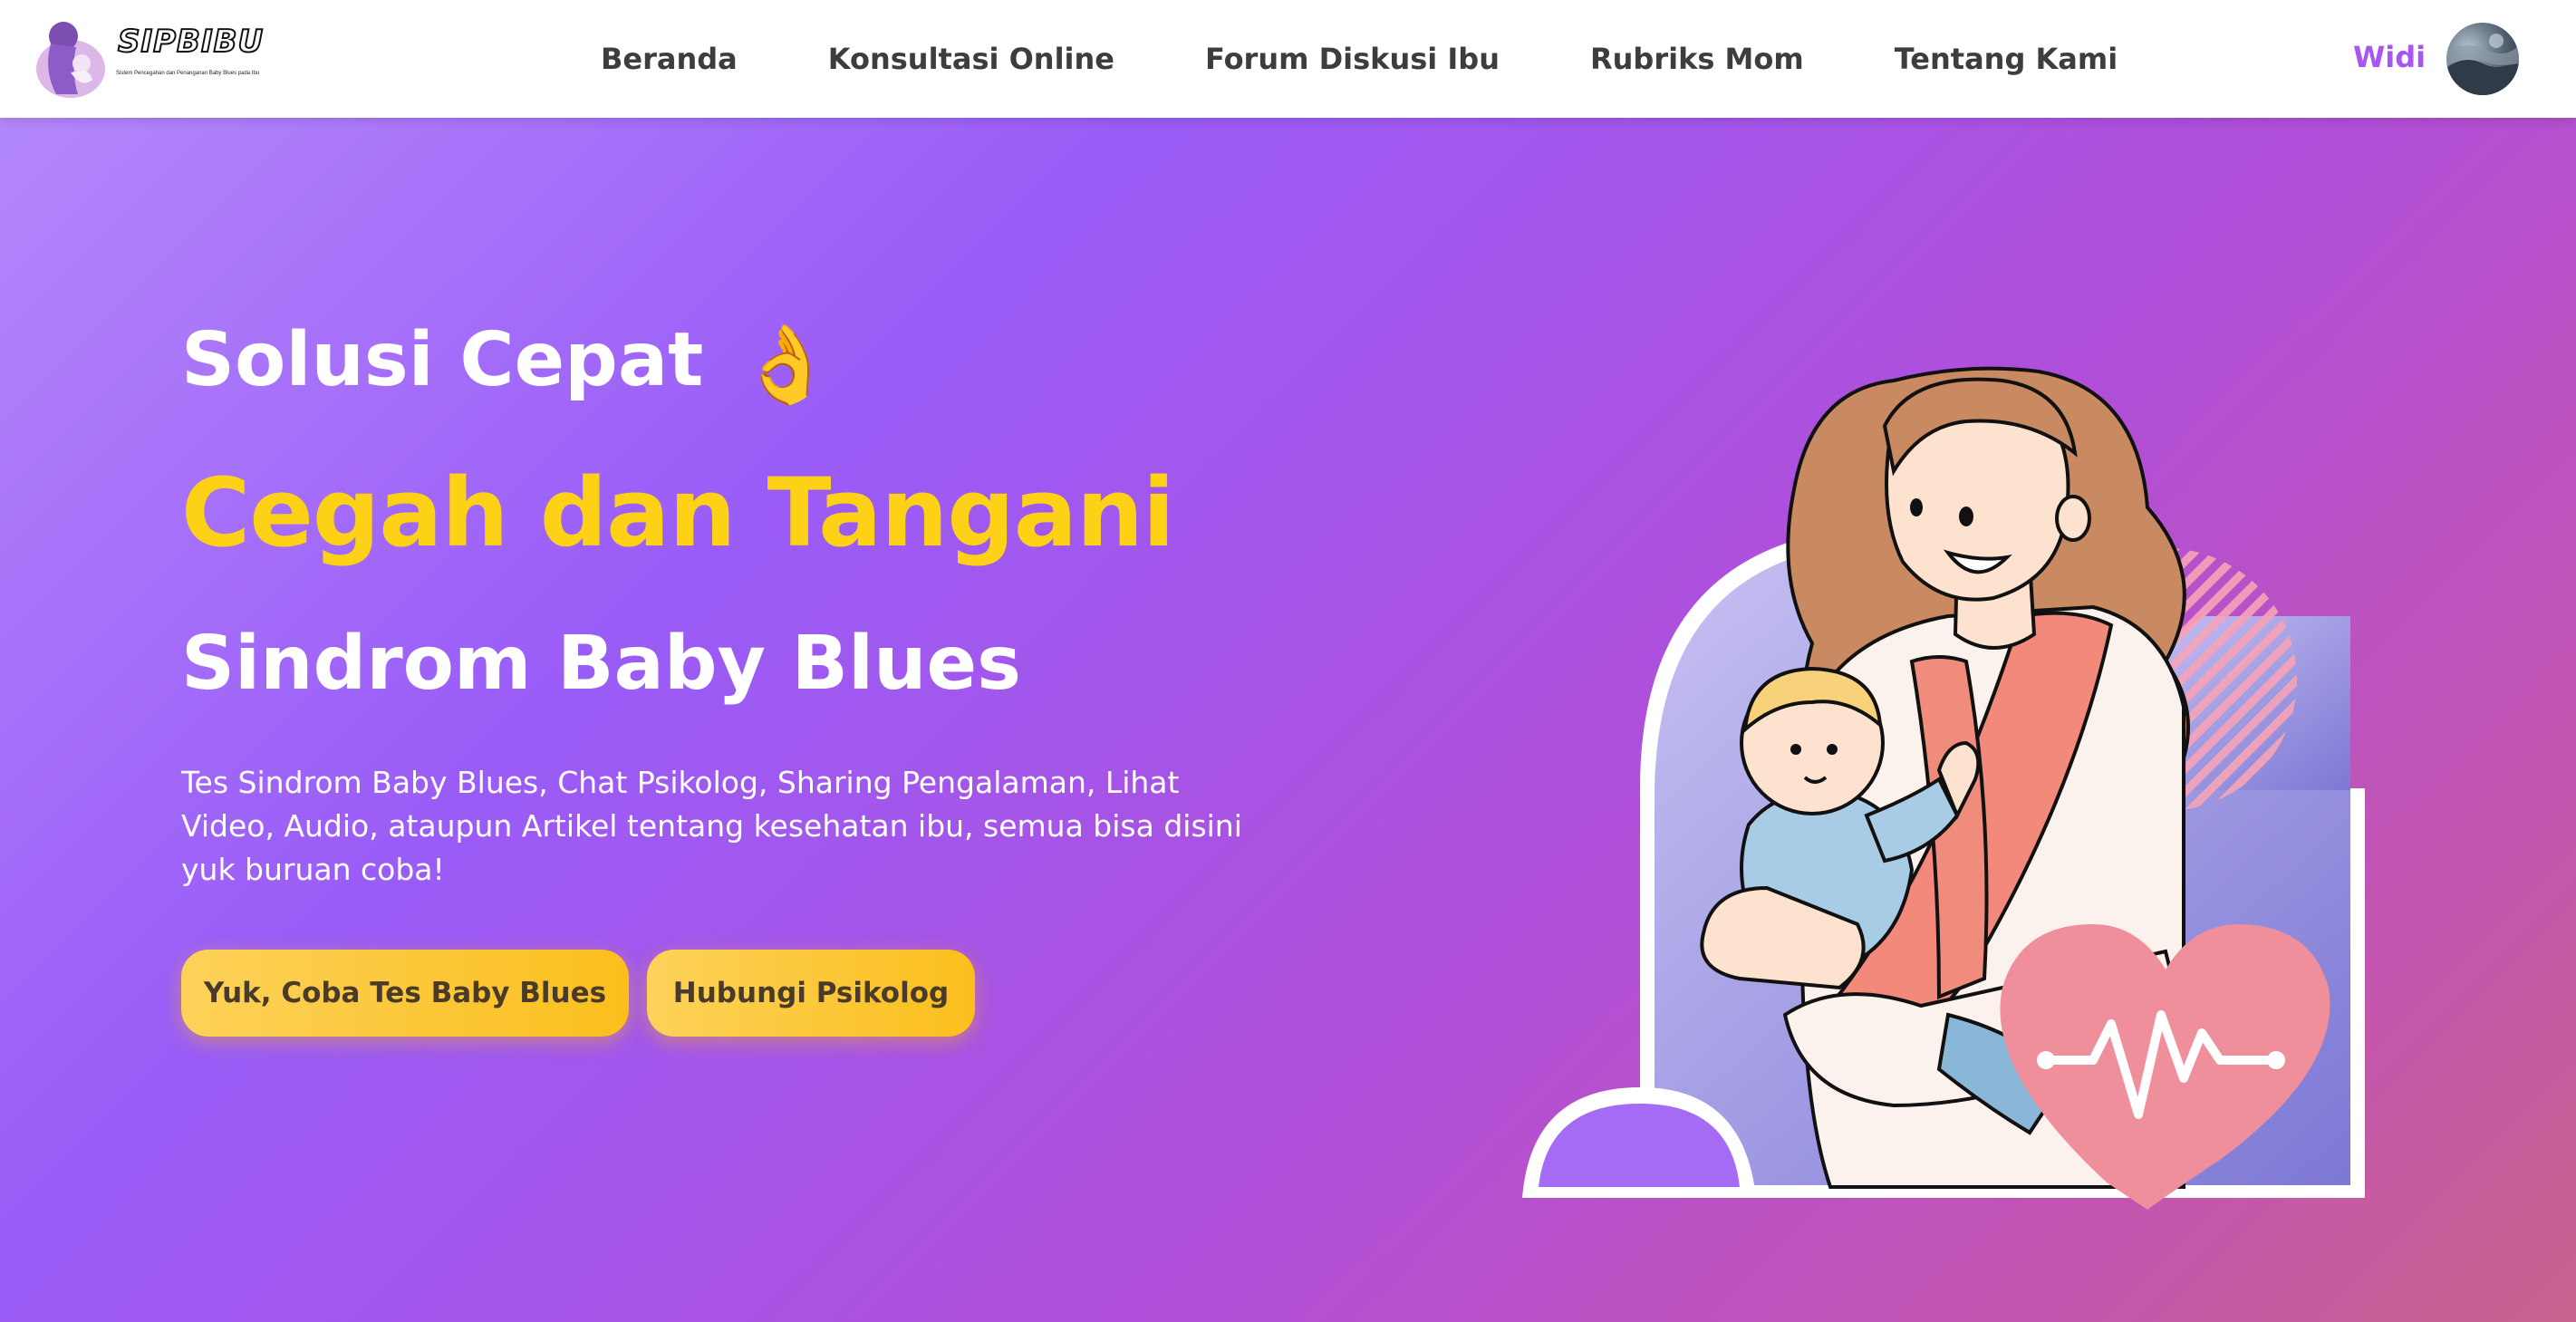 The image size is (2576, 1322). Describe the element at coordinates (191, 42) in the screenshot. I see `logo-title: SIPBIBU` at that location.